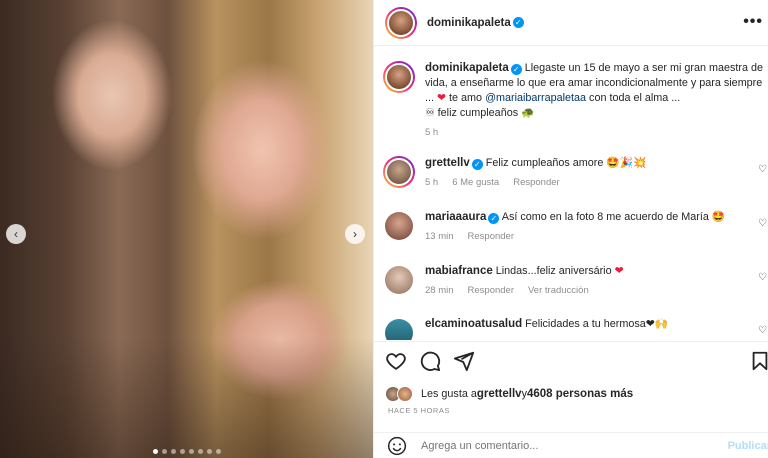  What do you see at coordinates (748, 446) in the screenshot?
I see `publish-button: Publicar` at bounding box center [748, 446].